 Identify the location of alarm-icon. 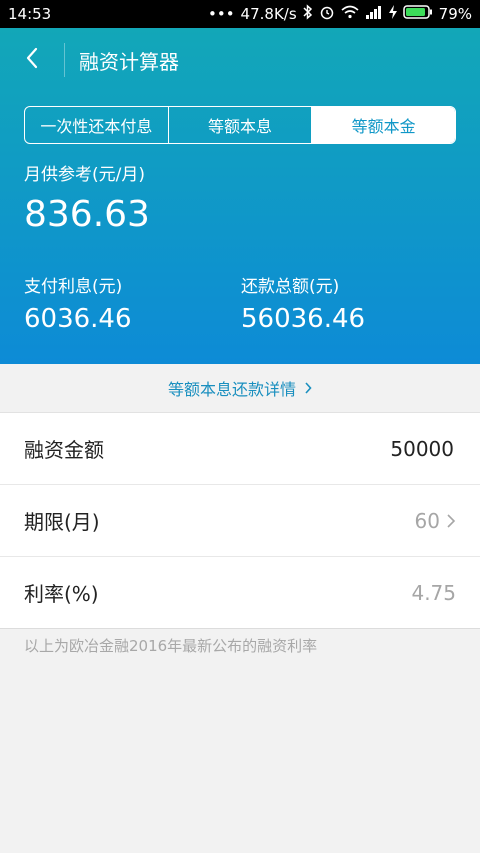
(327, 14).